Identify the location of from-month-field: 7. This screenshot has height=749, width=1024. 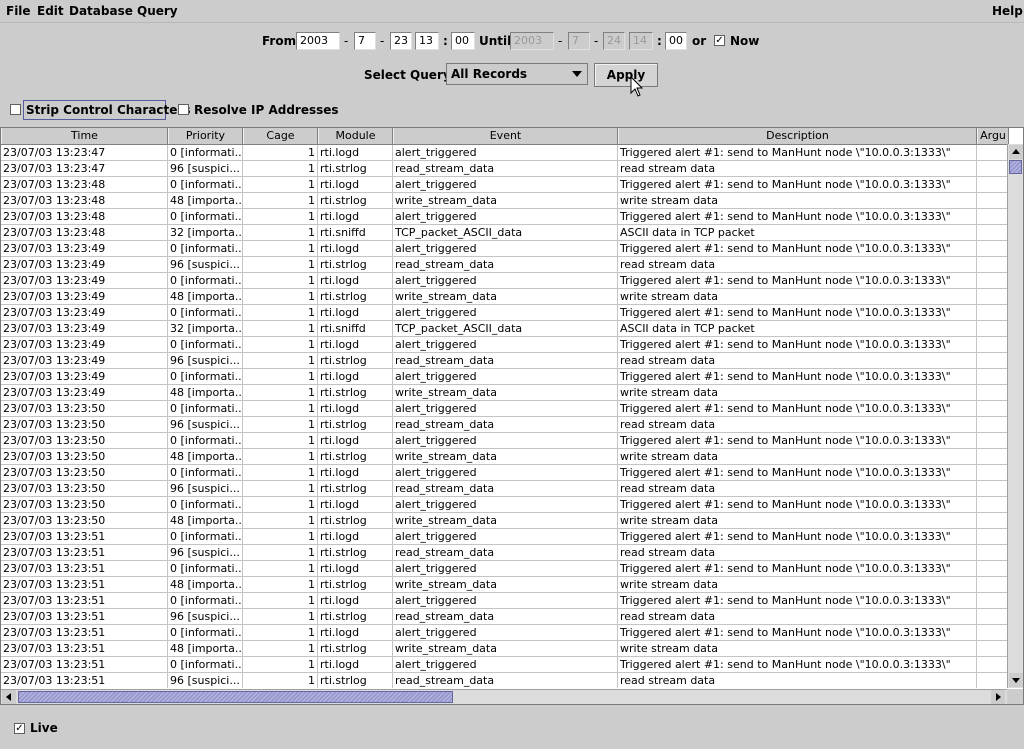
(365, 41).